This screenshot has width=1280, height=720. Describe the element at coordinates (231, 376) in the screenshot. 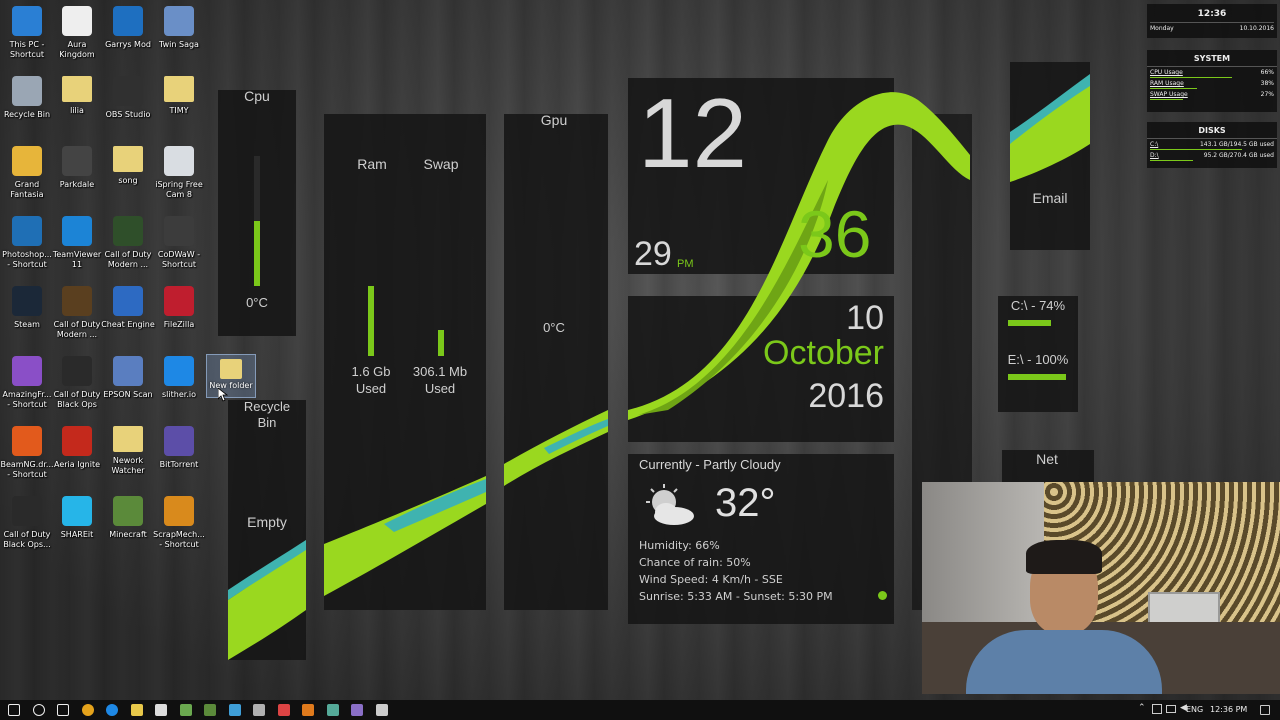

I see `desktop-icon-new-folder: New folder` at that location.